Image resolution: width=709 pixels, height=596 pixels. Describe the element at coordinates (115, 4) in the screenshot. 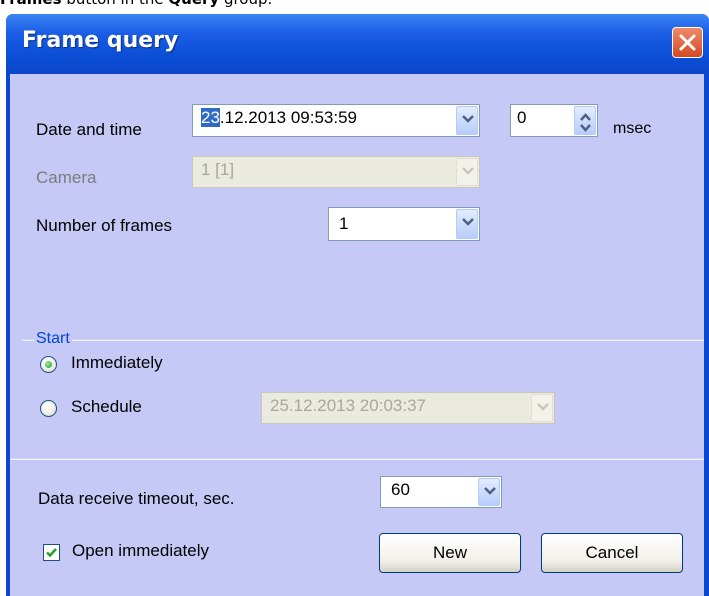

I see `caption-text: button in the` at that location.